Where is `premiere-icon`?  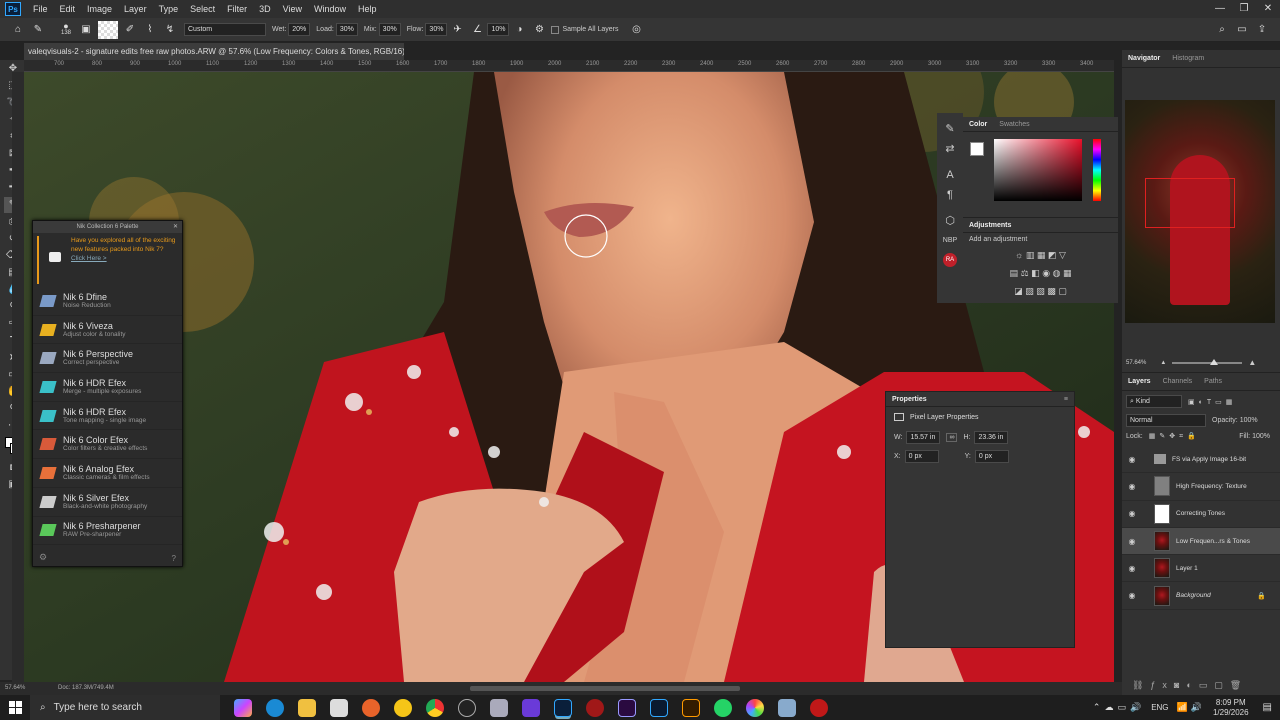 premiere-icon is located at coordinates (627, 707).